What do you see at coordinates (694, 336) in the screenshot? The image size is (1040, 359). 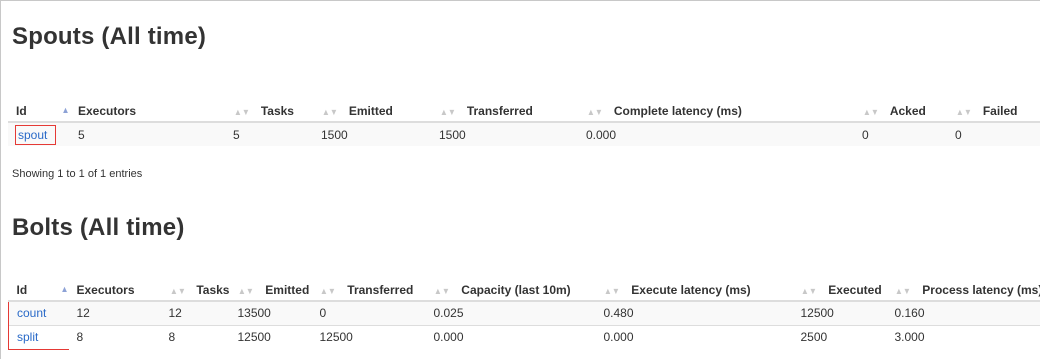 I see `execute-latency-cell: 0.000` at bounding box center [694, 336].